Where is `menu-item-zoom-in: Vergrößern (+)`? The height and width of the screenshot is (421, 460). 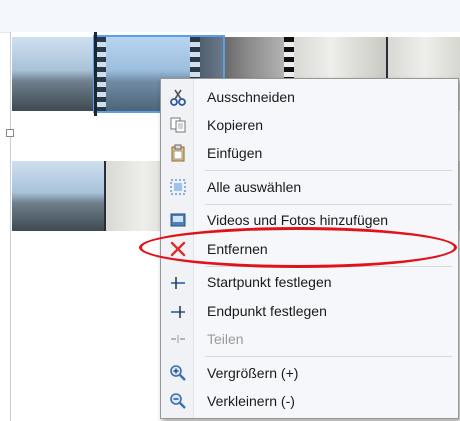
menu-item-zoom-in: Vergrößern (+) is located at coordinates (308, 373).